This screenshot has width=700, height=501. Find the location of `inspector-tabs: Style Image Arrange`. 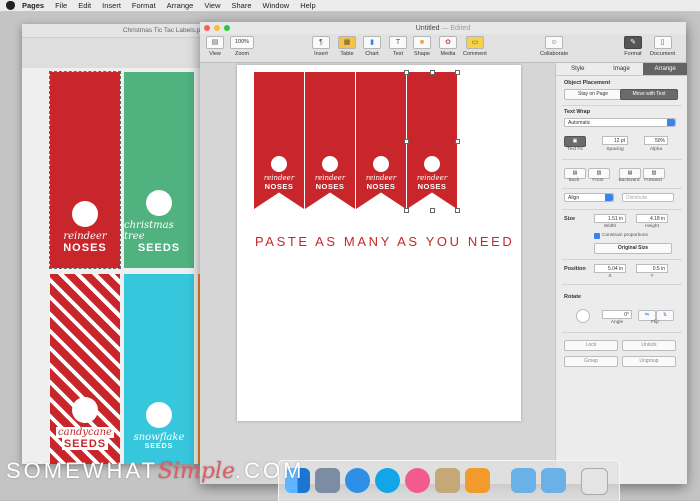

inspector-tabs: Style Image Arrange is located at coordinates (622, 69).